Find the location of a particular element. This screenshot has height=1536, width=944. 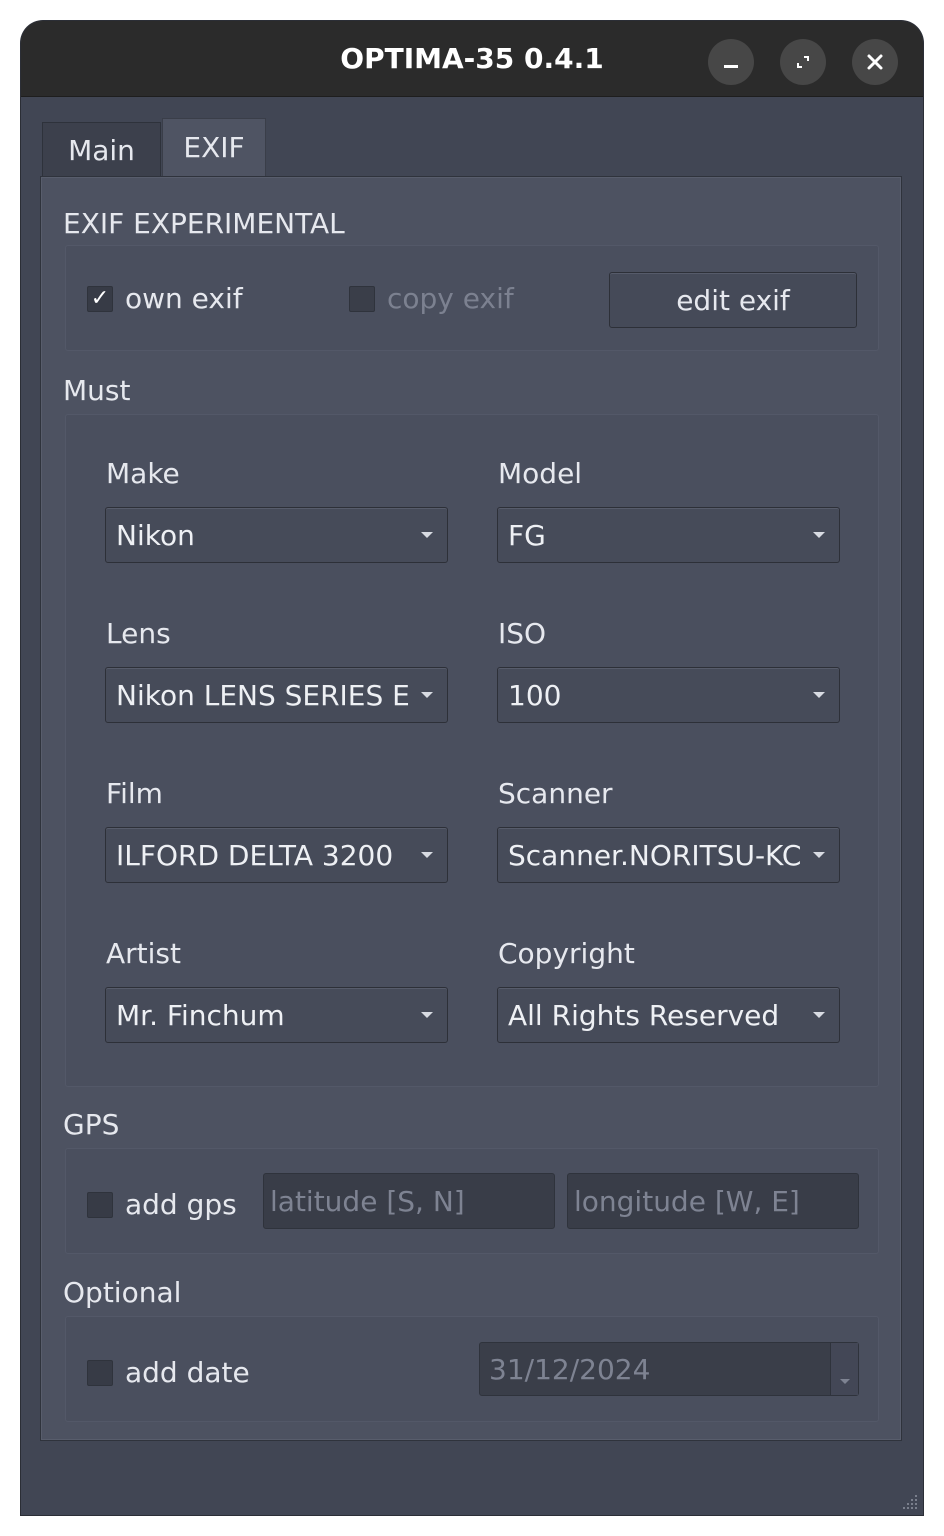

longitude-input: longitude [W, E] is located at coordinates (713, 1201).